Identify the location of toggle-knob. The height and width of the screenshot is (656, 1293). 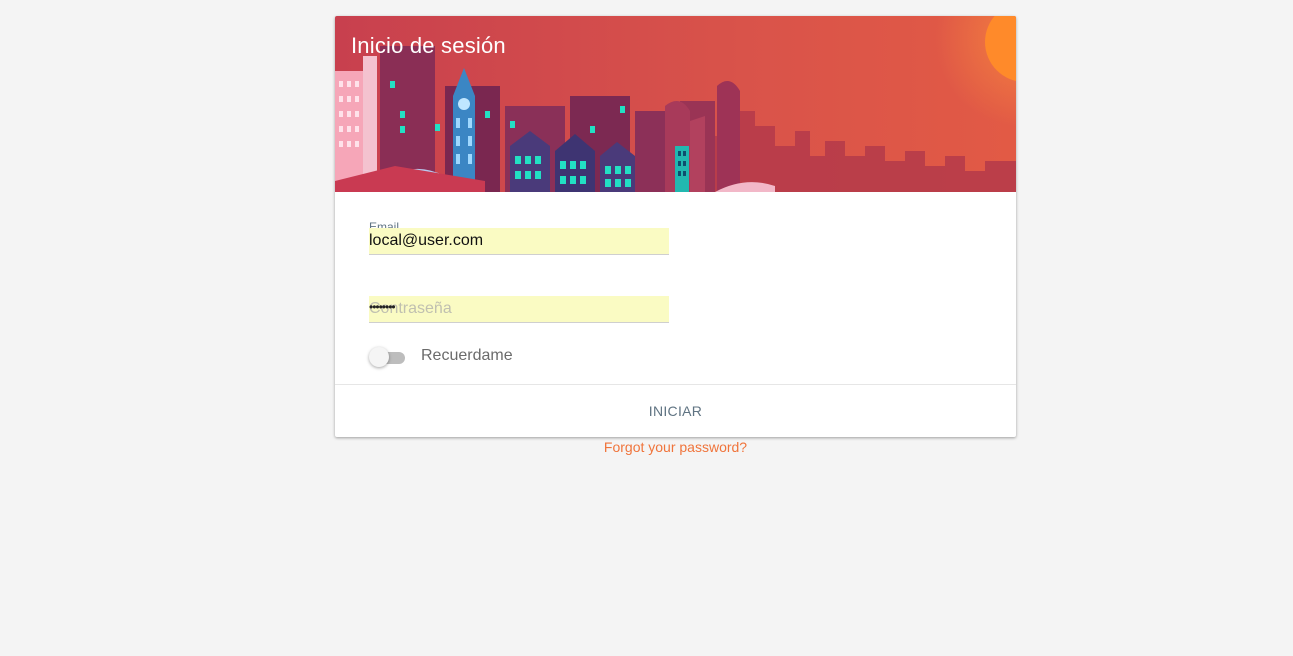
(379, 357).